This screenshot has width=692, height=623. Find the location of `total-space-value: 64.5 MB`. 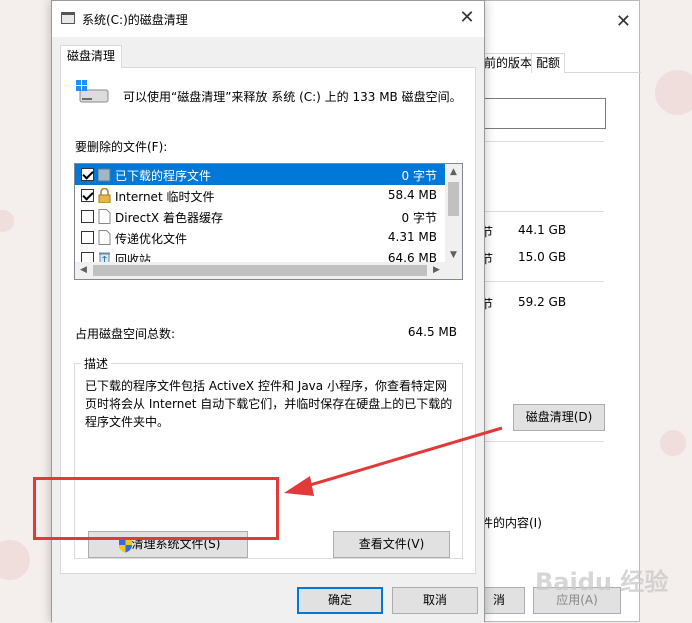

total-space-value: 64.5 MB is located at coordinates (432, 332).